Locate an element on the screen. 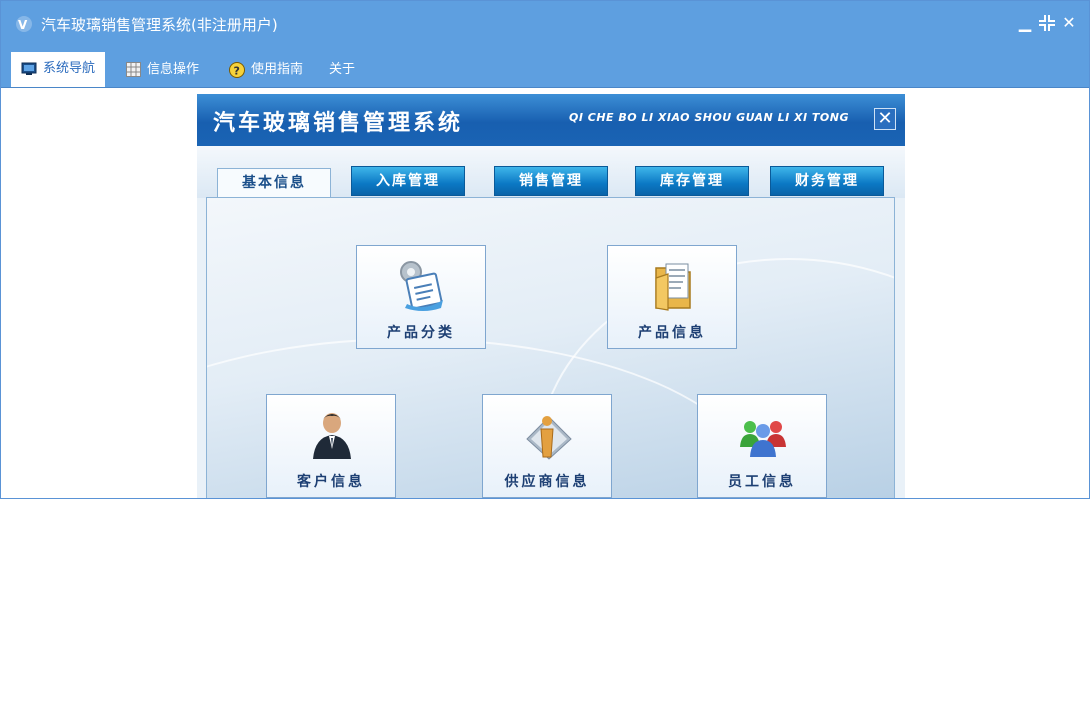  tab-basic-info: 基本信息 is located at coordinates (274, 184).